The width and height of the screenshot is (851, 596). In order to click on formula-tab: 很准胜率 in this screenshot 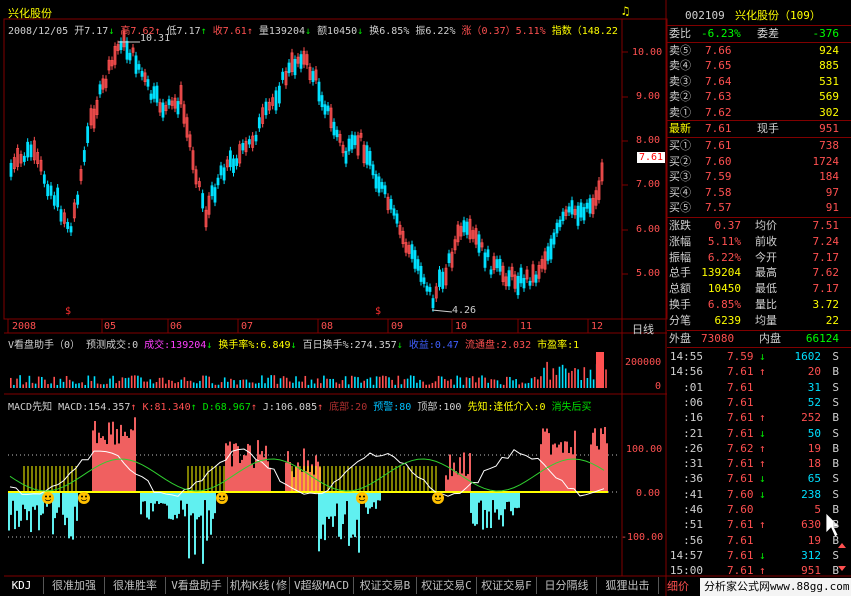, I will do `click(135, 585)`.